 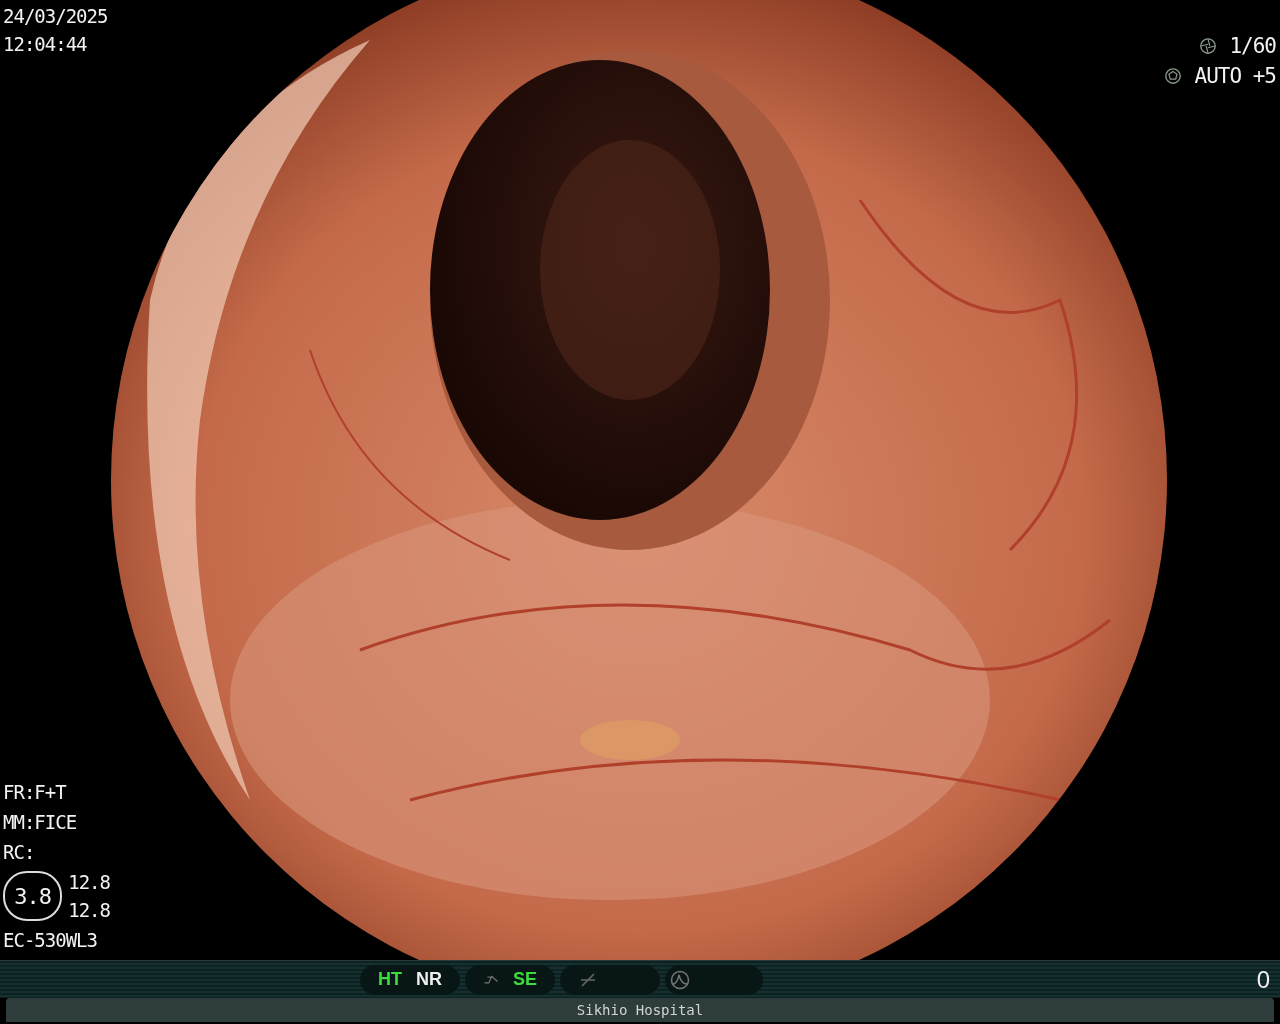 What do you see at coordinates (680, 979) in the screenshot?
I see `peak-icon` at bounding box center [680, 979].